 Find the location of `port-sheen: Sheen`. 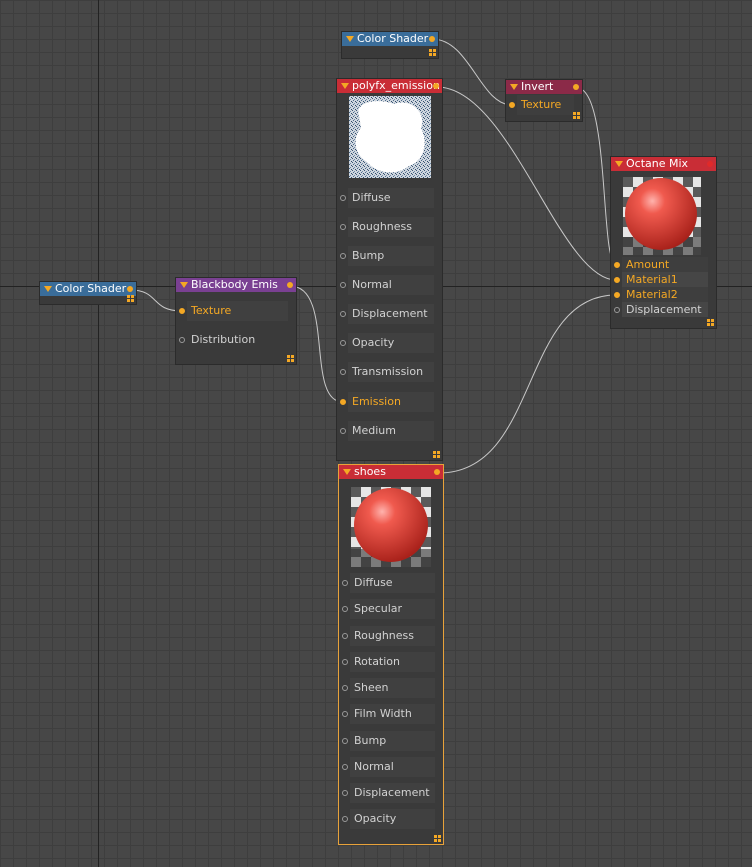

port-sheen: Sheen is located at coordinates (391, 688).